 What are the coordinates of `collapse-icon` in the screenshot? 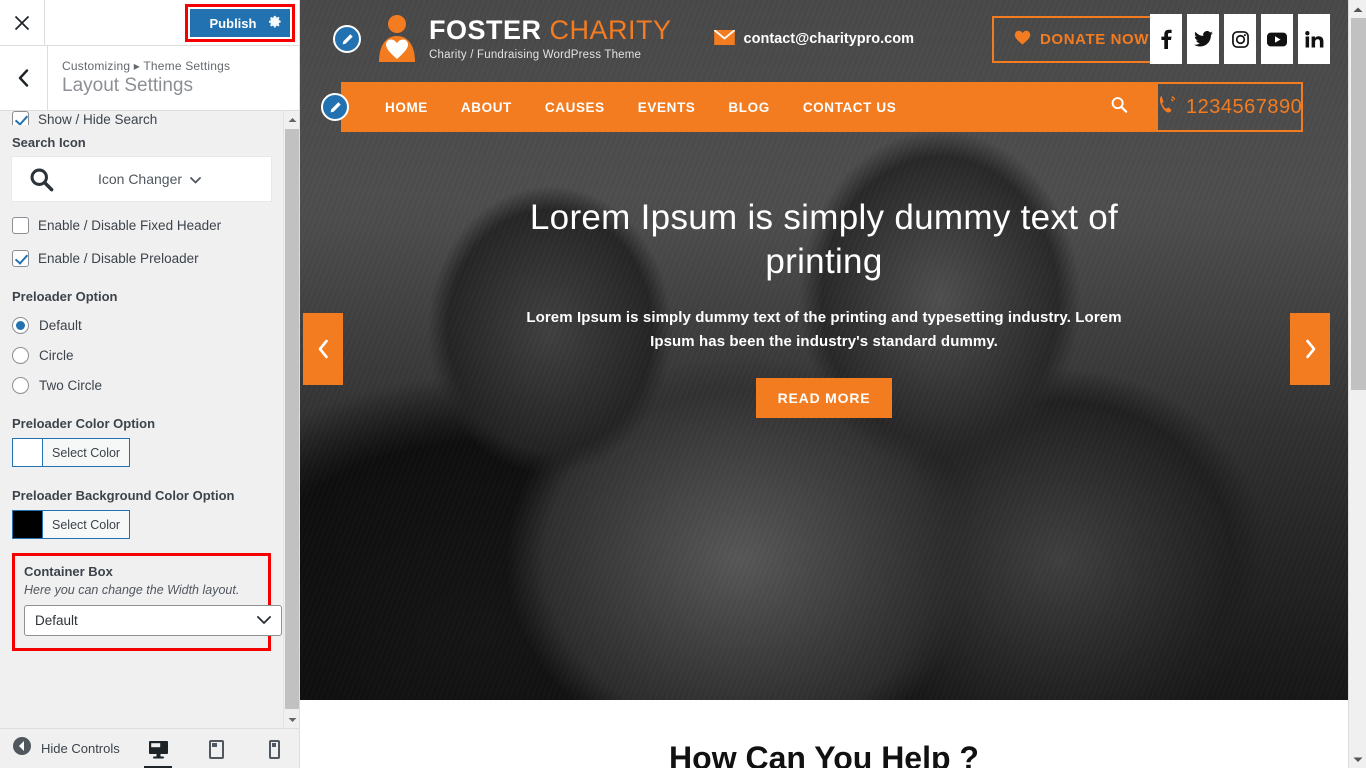 It's located at (22, 748).